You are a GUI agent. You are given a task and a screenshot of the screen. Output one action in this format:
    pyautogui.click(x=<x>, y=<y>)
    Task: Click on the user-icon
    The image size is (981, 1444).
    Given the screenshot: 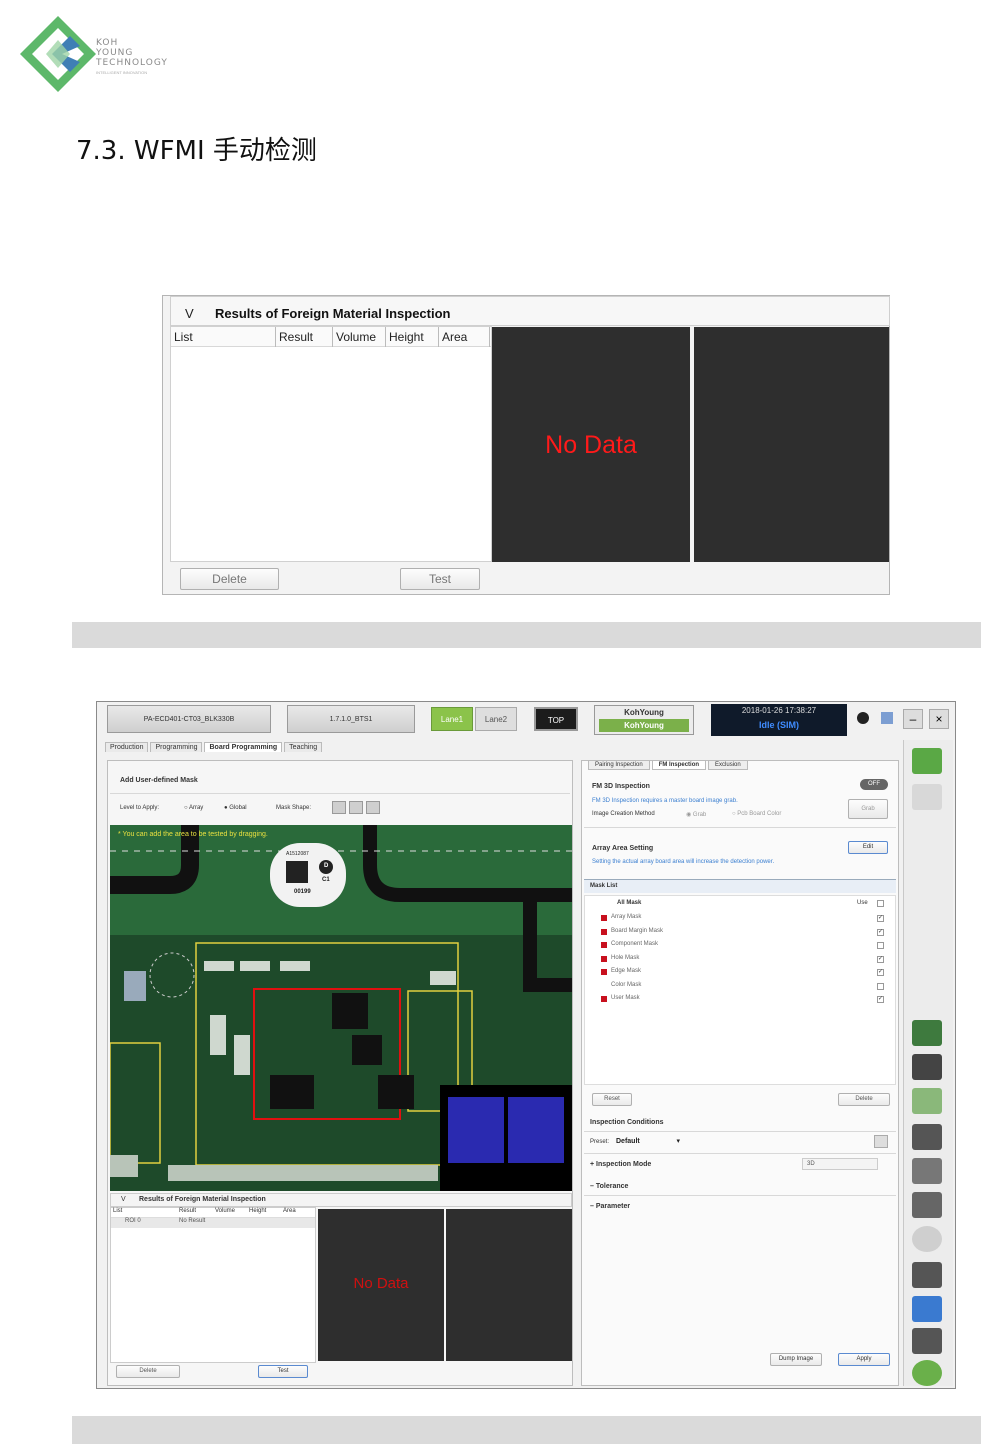 What is the action you would take?
    pyautogui.click(x=927, y=1033)
    